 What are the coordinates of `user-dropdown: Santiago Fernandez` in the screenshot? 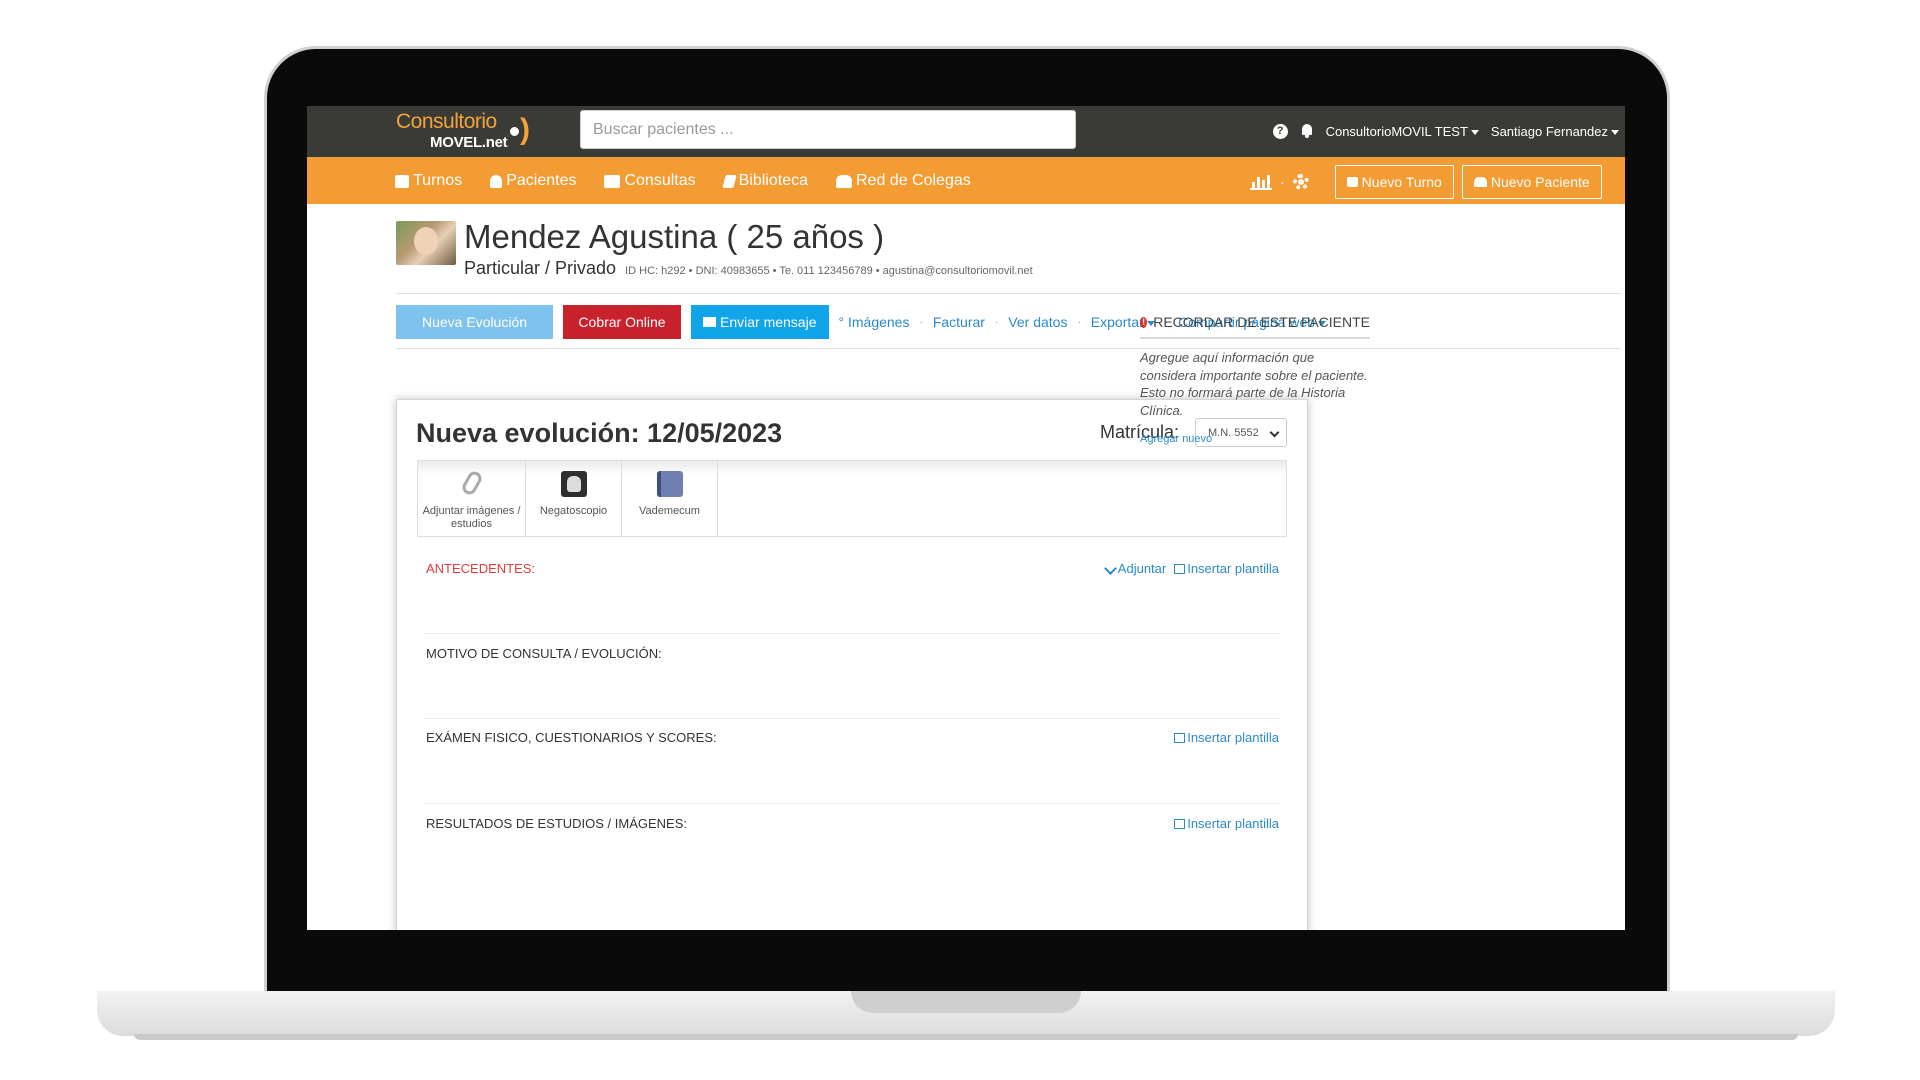 It's located at (1555, 131).